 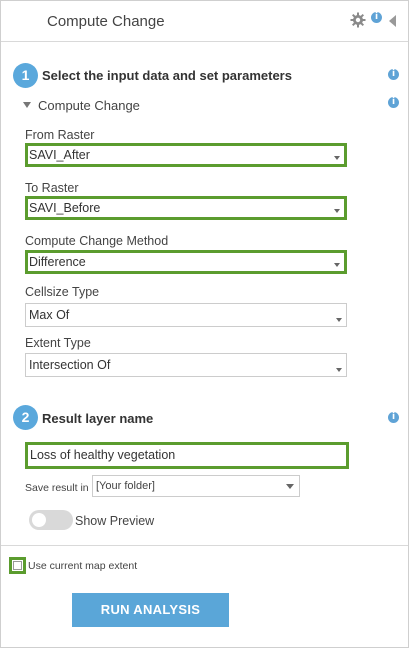 What do you see at coordinates (392, 21) in the screenshot?
I see `collapse-panel-icon` at bounding box center [392, 21].